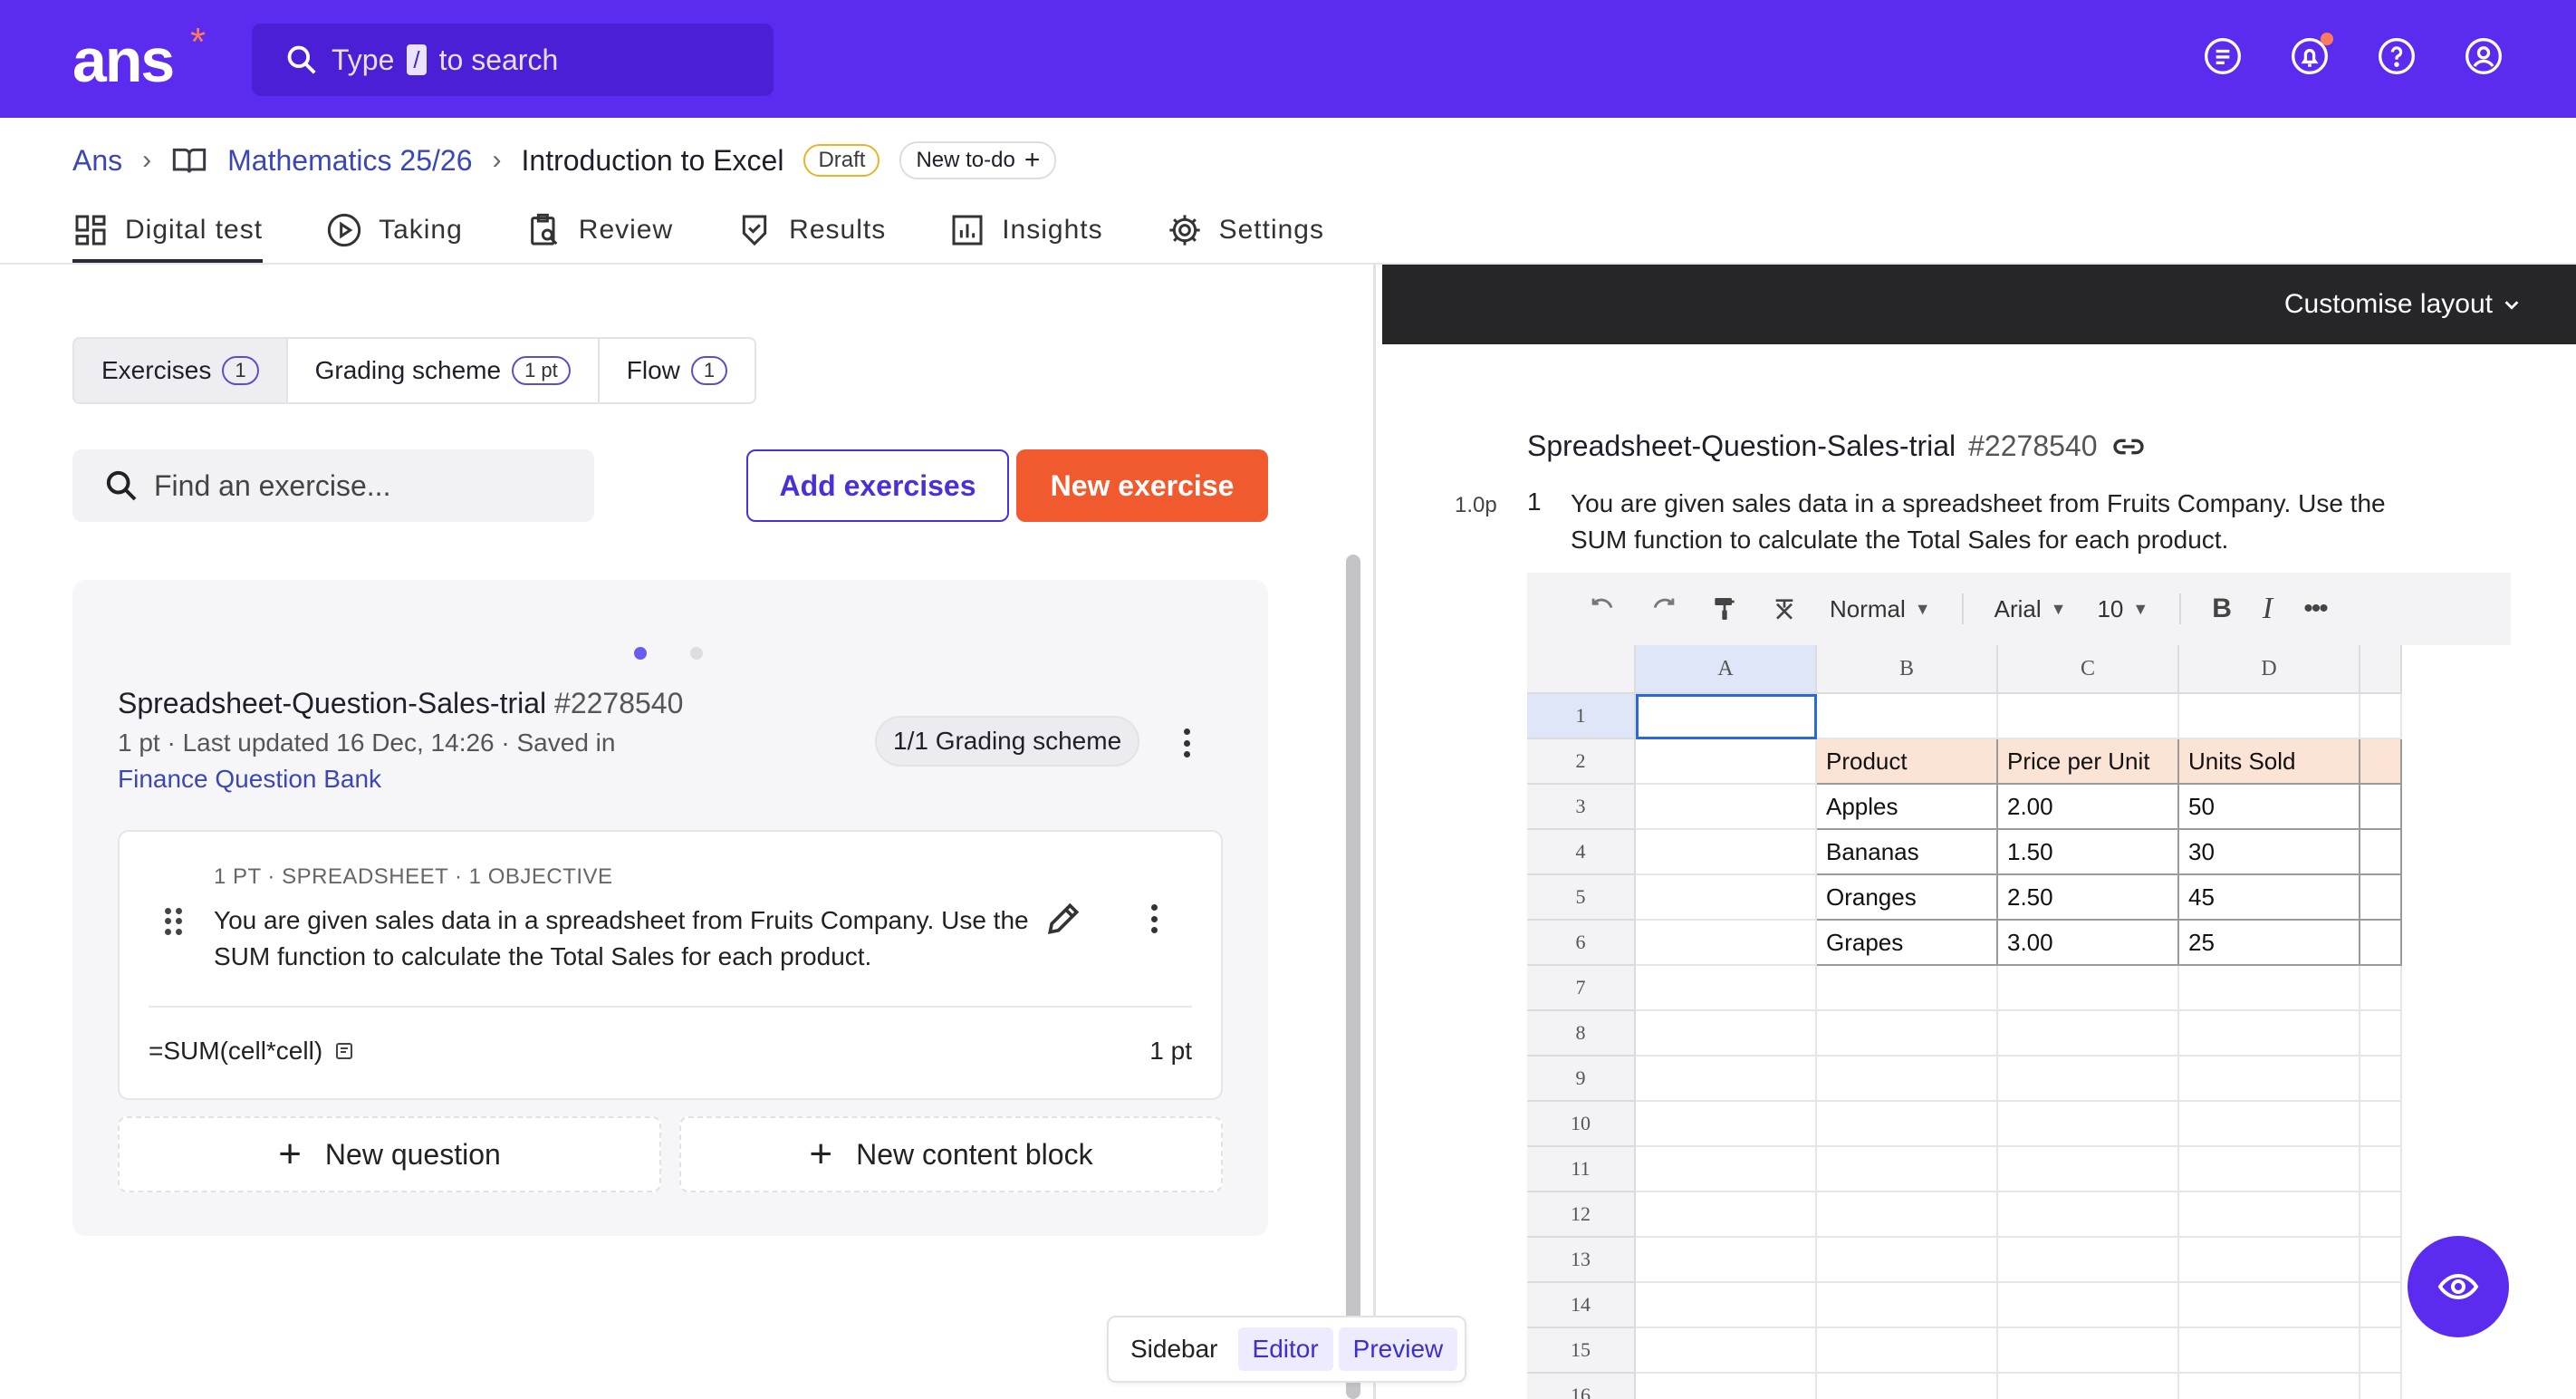 This screenshot has width=2576, height=1399. Describe the element at coordinates (1880, 609) in the screenshot. I see `style-dropdown: Normal ▼` at that location.